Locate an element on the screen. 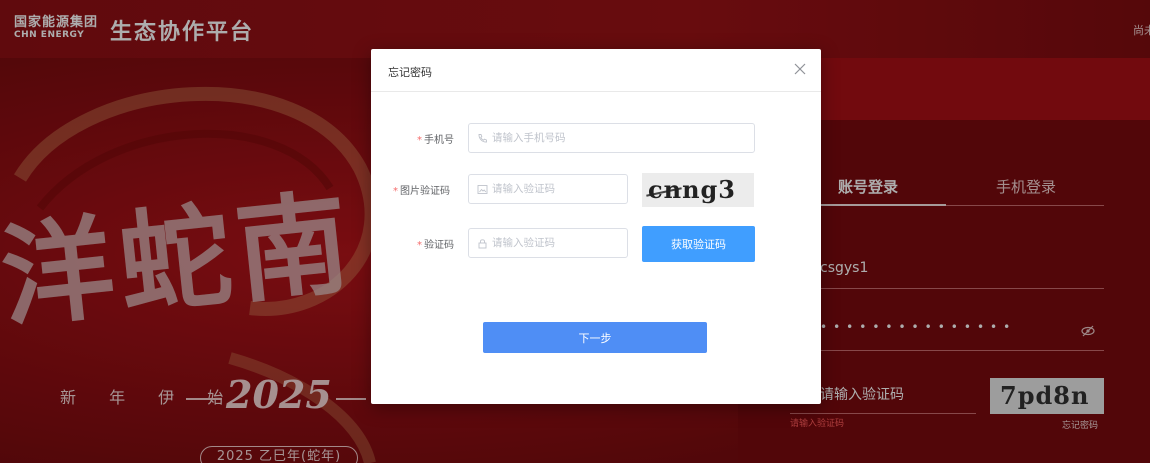 The width and height of the screenshot is (1150, 463). image-code-label: * 图片验证码 is located at coordinates (421, 189).